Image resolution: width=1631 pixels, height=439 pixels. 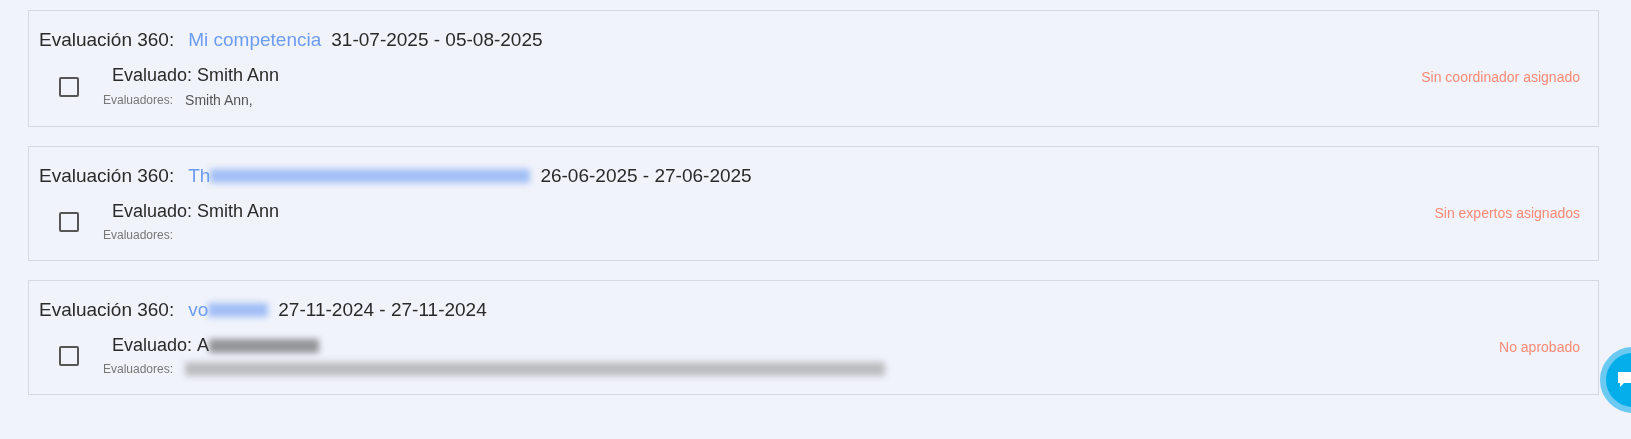 What do you see at coordinates (1500, 77) in the screenshot?
I see `status-text: Sin coordinador asignado` at bounding box center [1500, 77].